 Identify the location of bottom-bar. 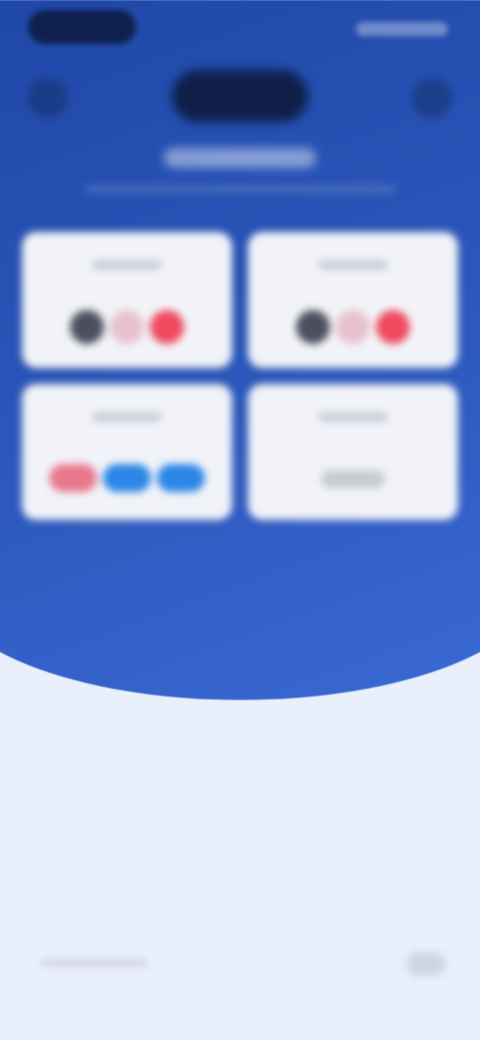
(240, 965).